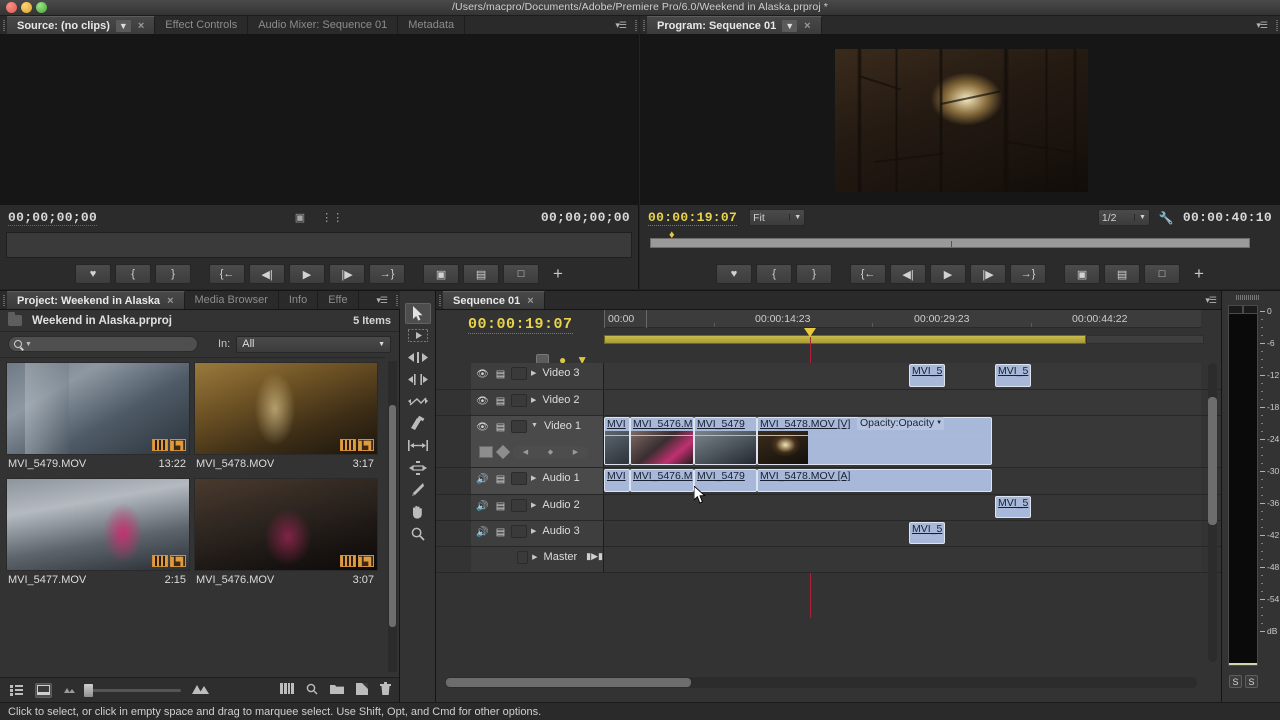 The image size is (1280, 720). What do you see at coordinates (482, 374) in the screenshot?
I see `eye-icon: 👁` at bounding box center [482, 374].